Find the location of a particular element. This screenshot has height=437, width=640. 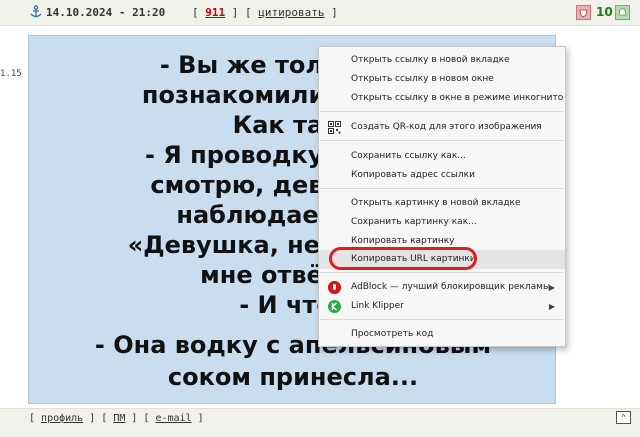

rate-minus-icon is located at coordinates (583, 12).